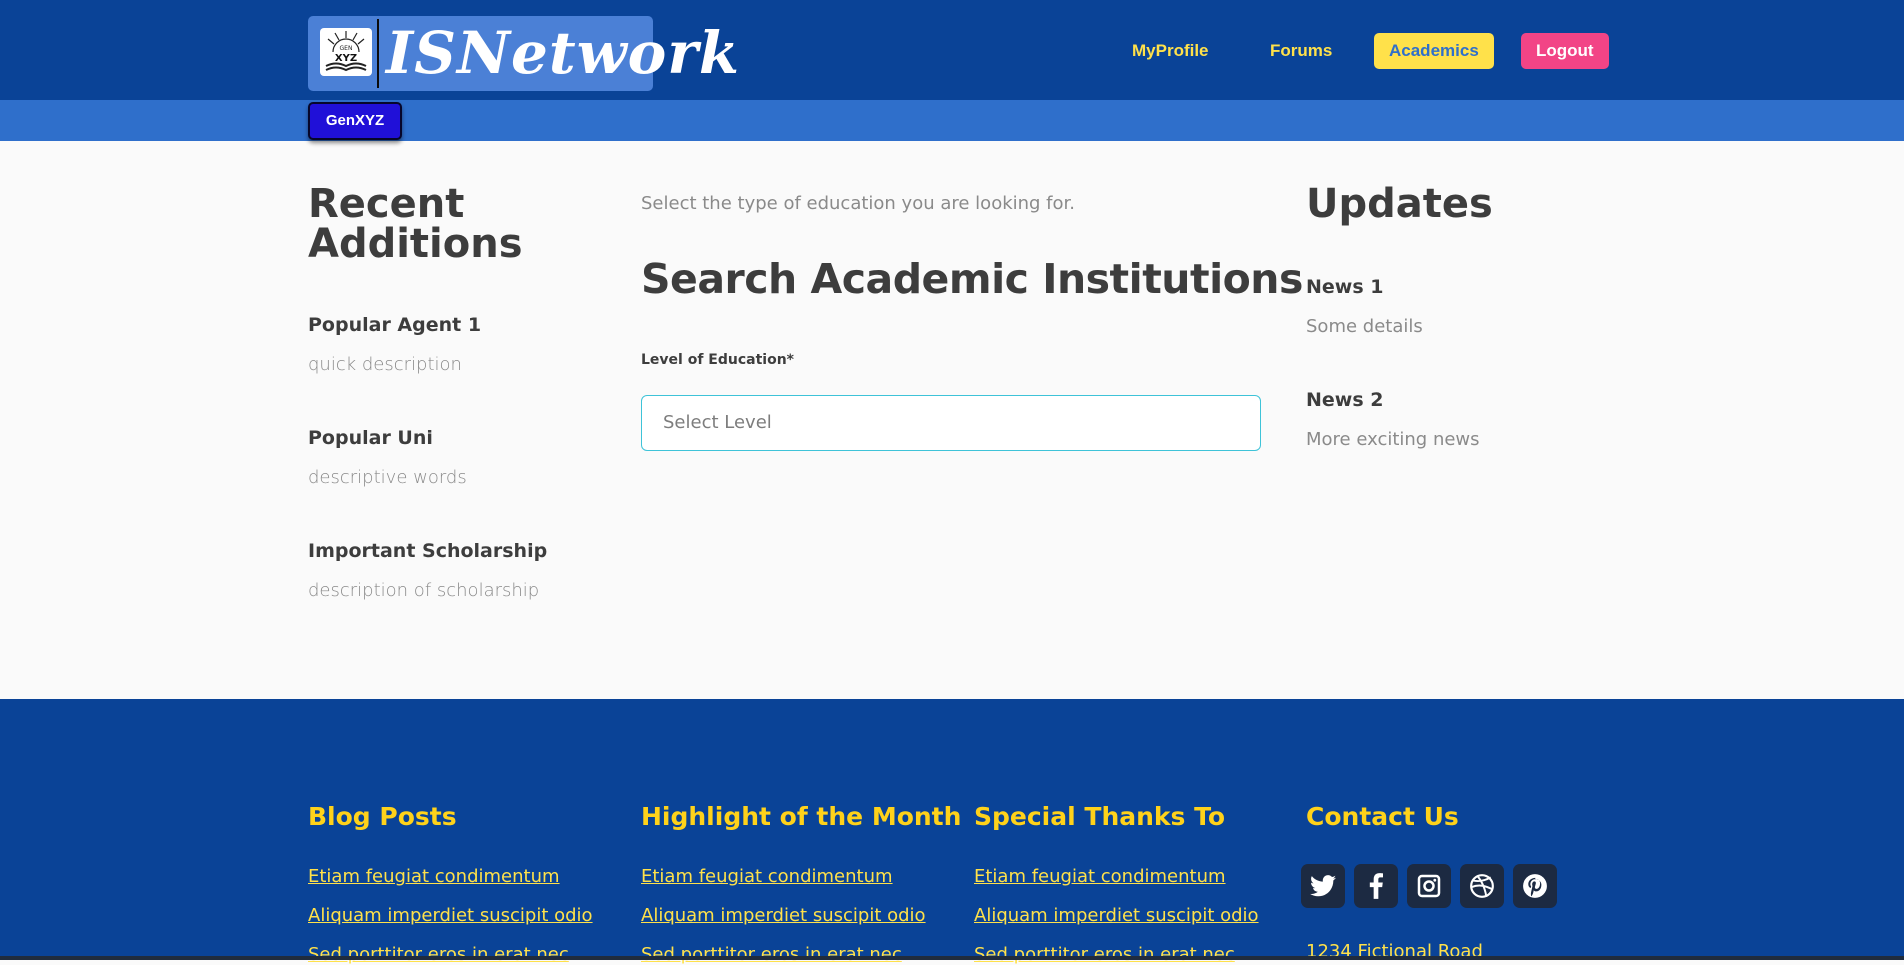  What do you see at coordinates (952, 120) in the screenshot?
I see `sub-navbar` at bounding box center [952, 120].